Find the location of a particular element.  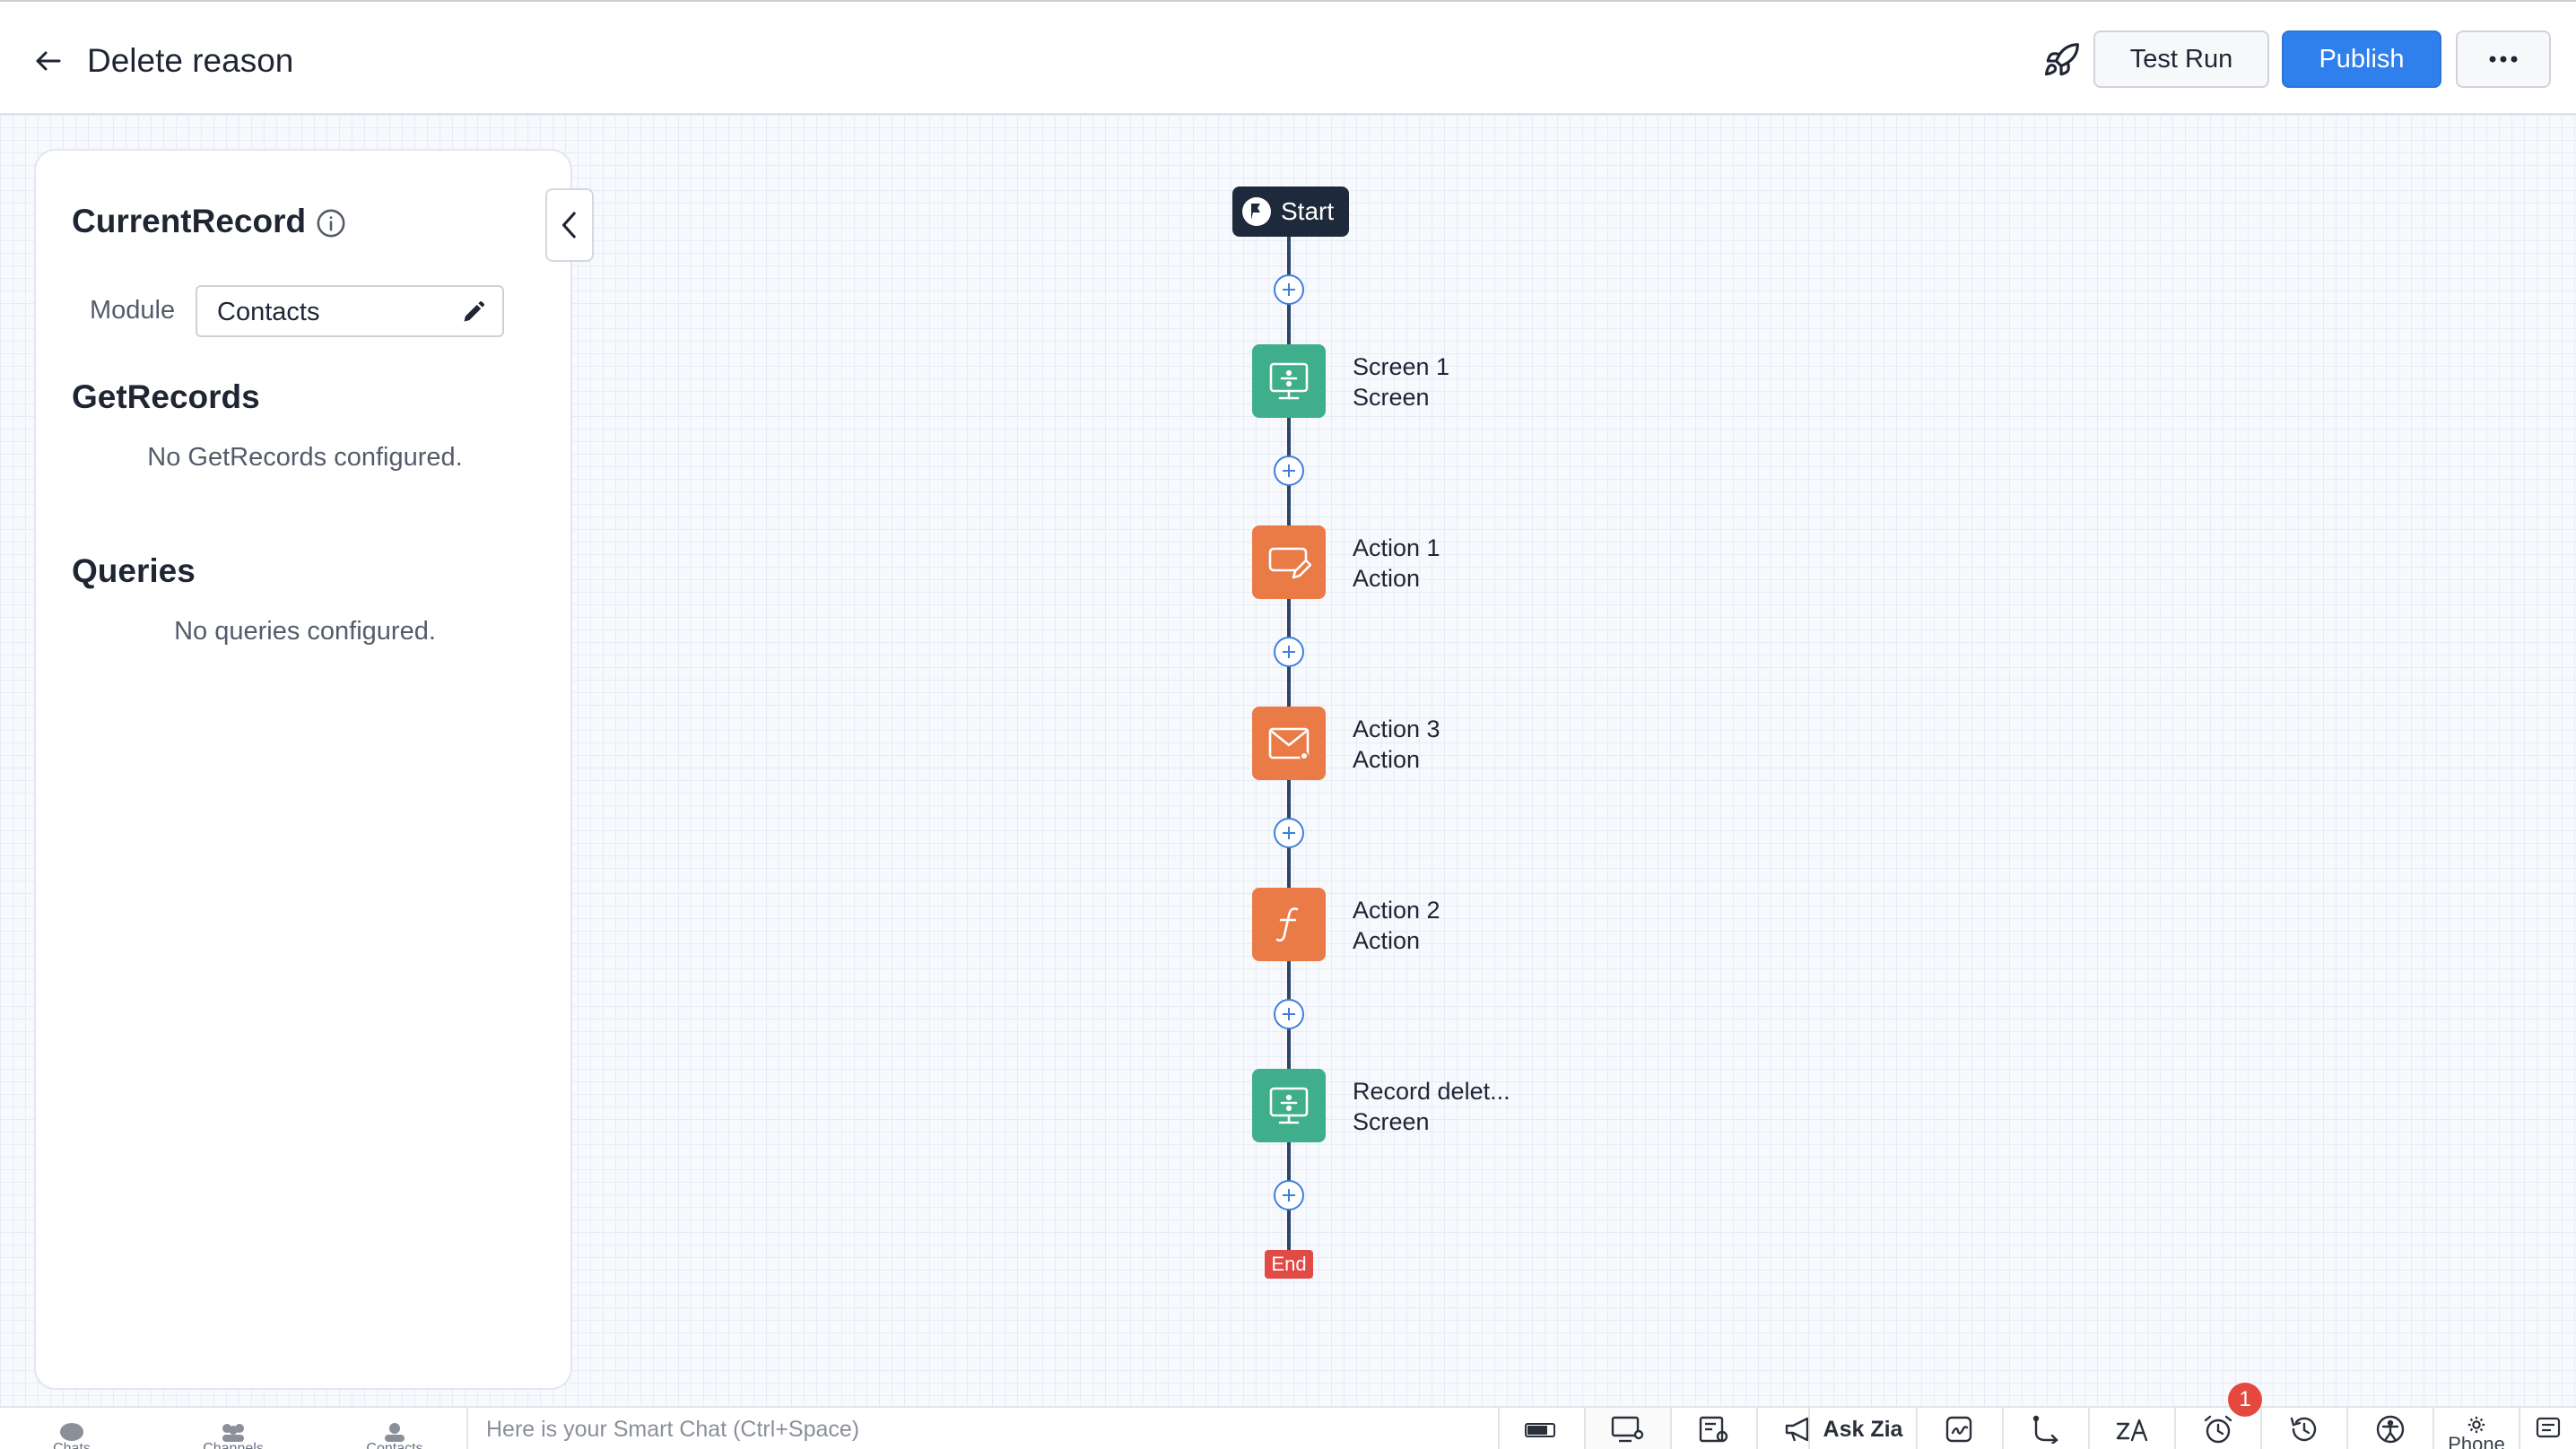

chevron-left-icon is located at coordinates (568, 225).